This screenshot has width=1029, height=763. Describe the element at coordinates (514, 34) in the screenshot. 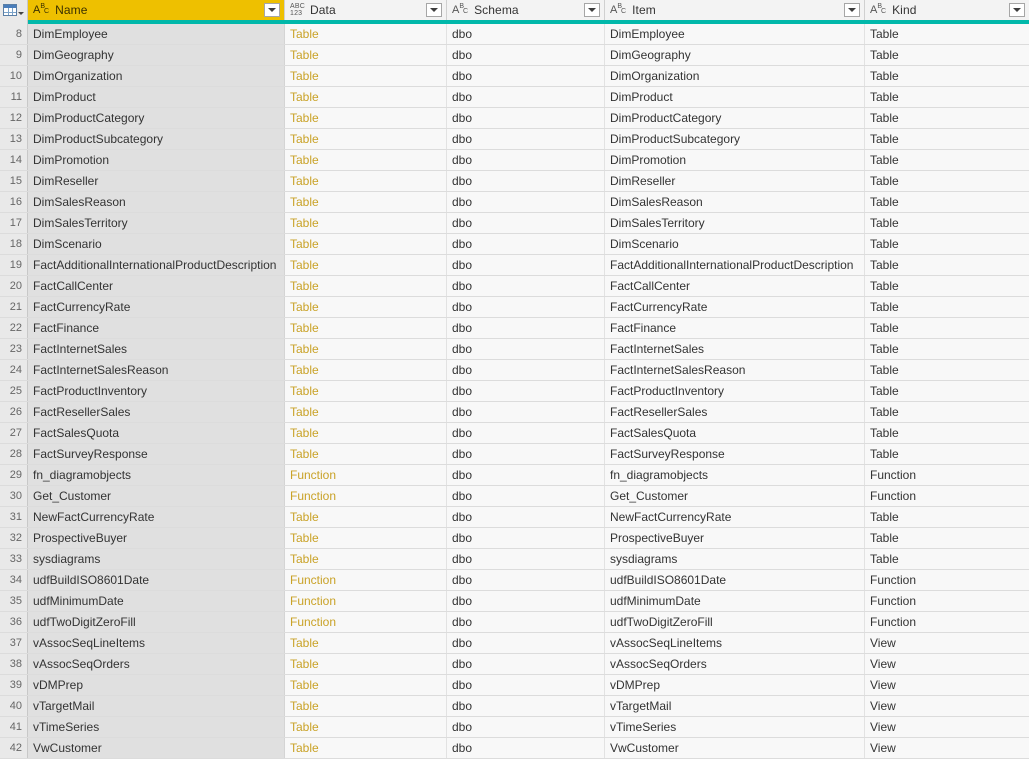

I see `table-row: 8 DimEmployee Table dbo DimEmployee Table` at that location.